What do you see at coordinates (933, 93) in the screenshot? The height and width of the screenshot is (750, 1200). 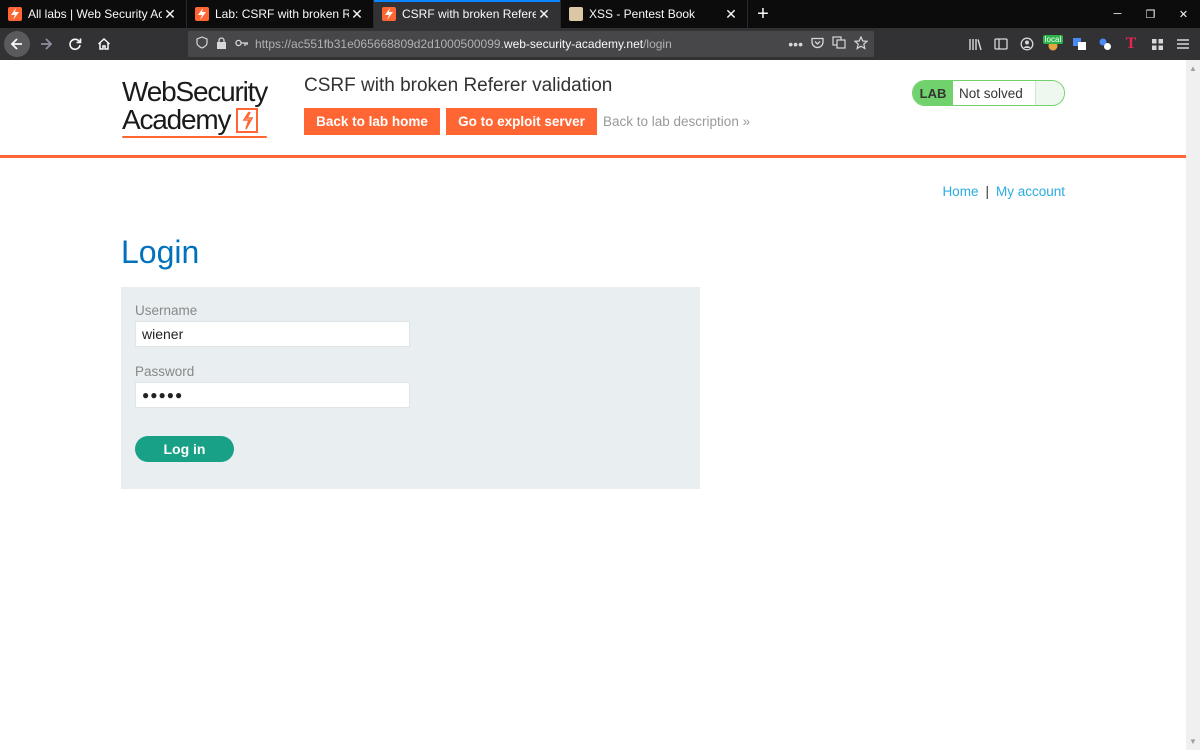 I see `lab-badge: LAB` at bounding box center [933, 93].